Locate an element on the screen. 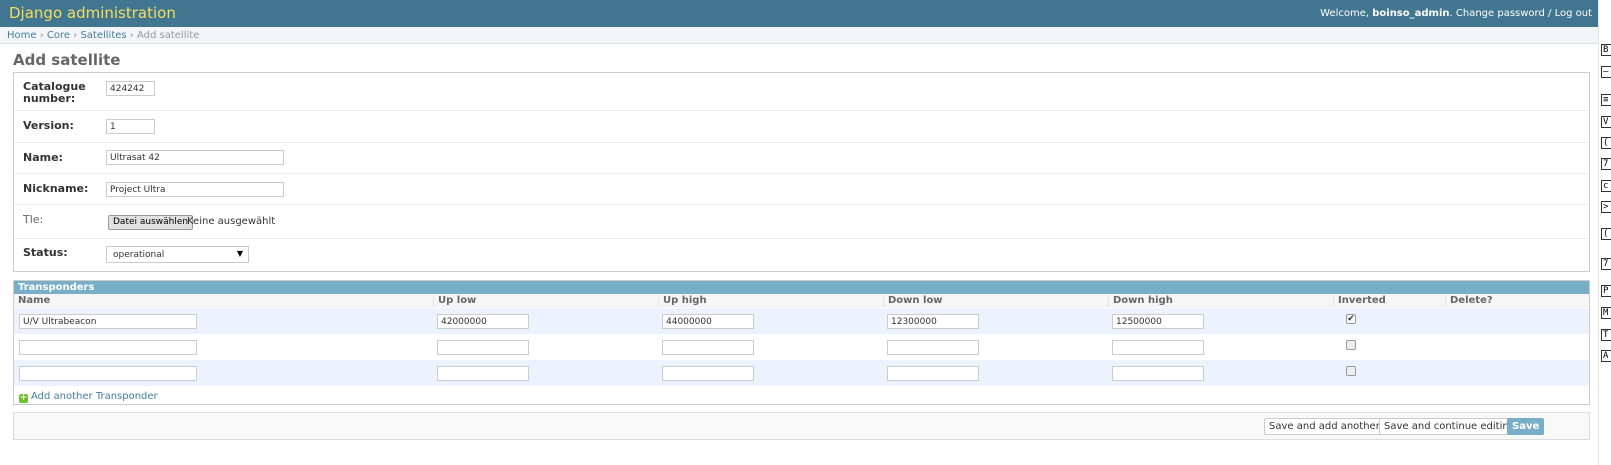 The image size is (1611, 465). welcome-text: Welcome, is located at coordinates (1345, 13).